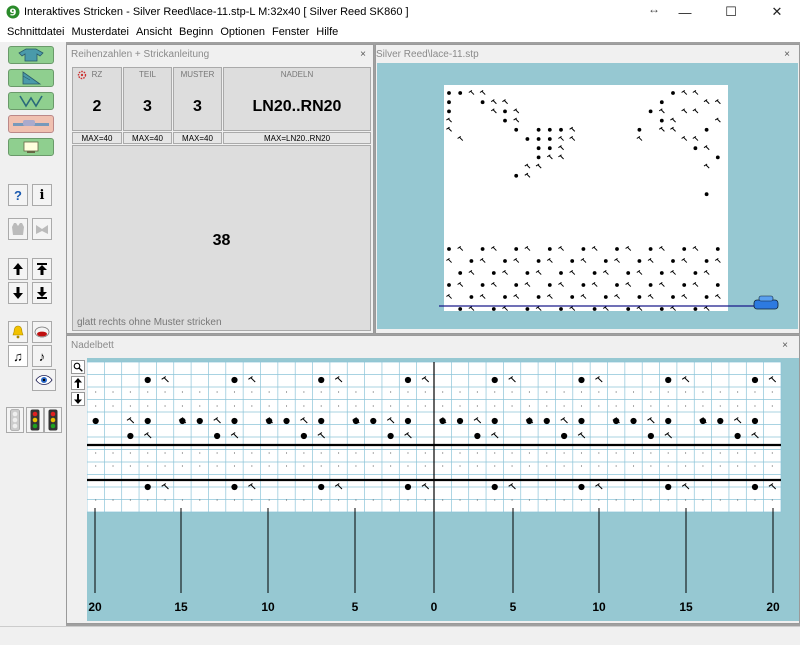  I want to click on info-button: i, so click(42, 195).